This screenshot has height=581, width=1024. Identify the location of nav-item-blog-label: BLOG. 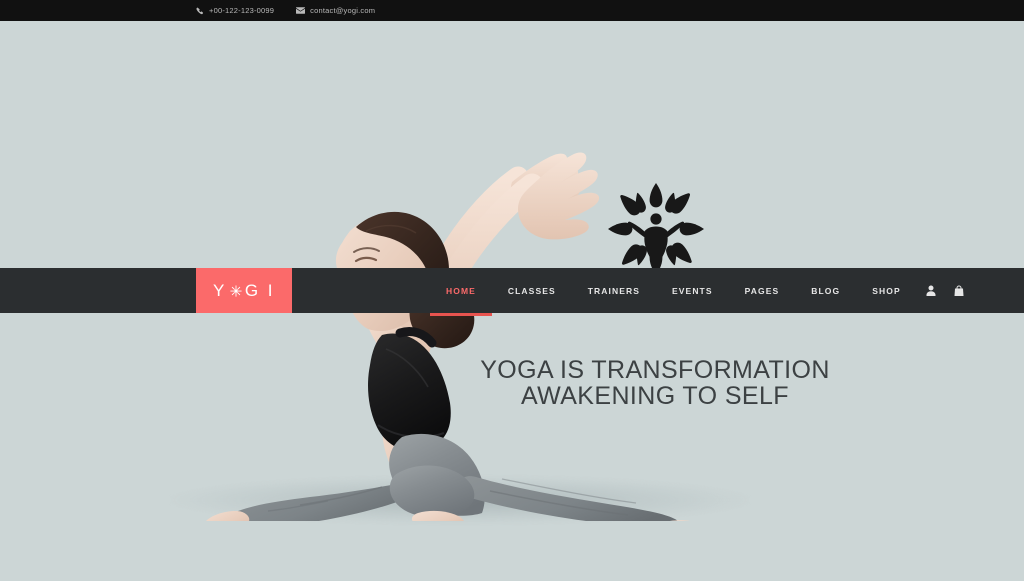
(826, 290).